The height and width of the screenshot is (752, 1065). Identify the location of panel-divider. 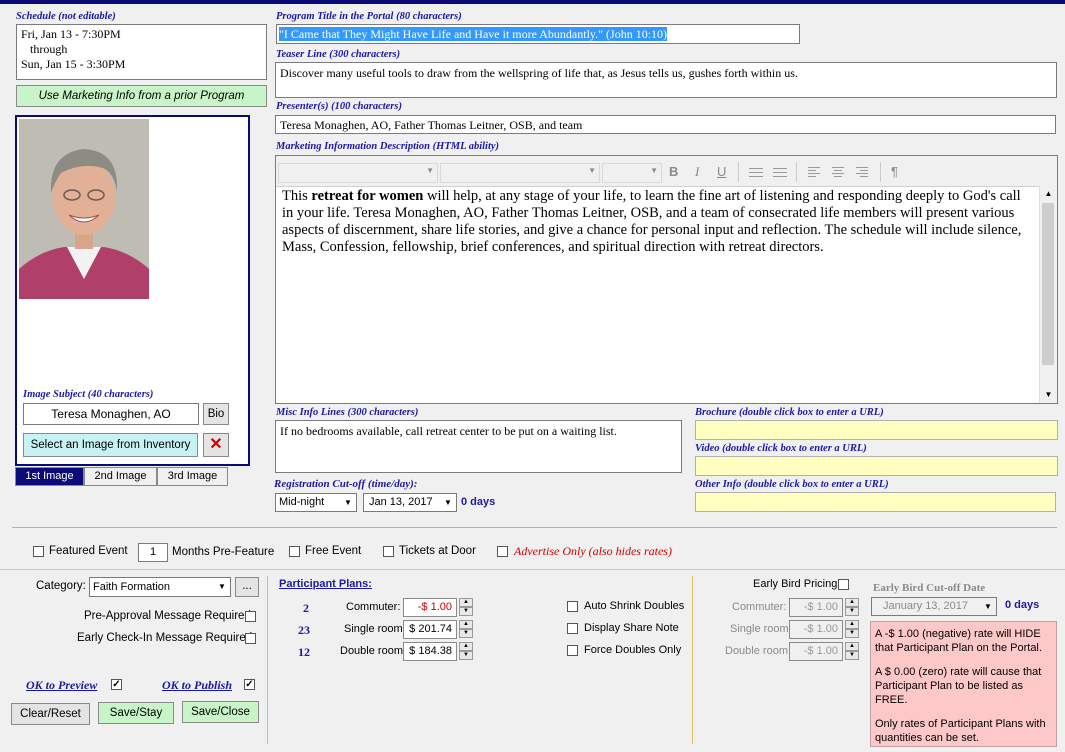
(692, 660).